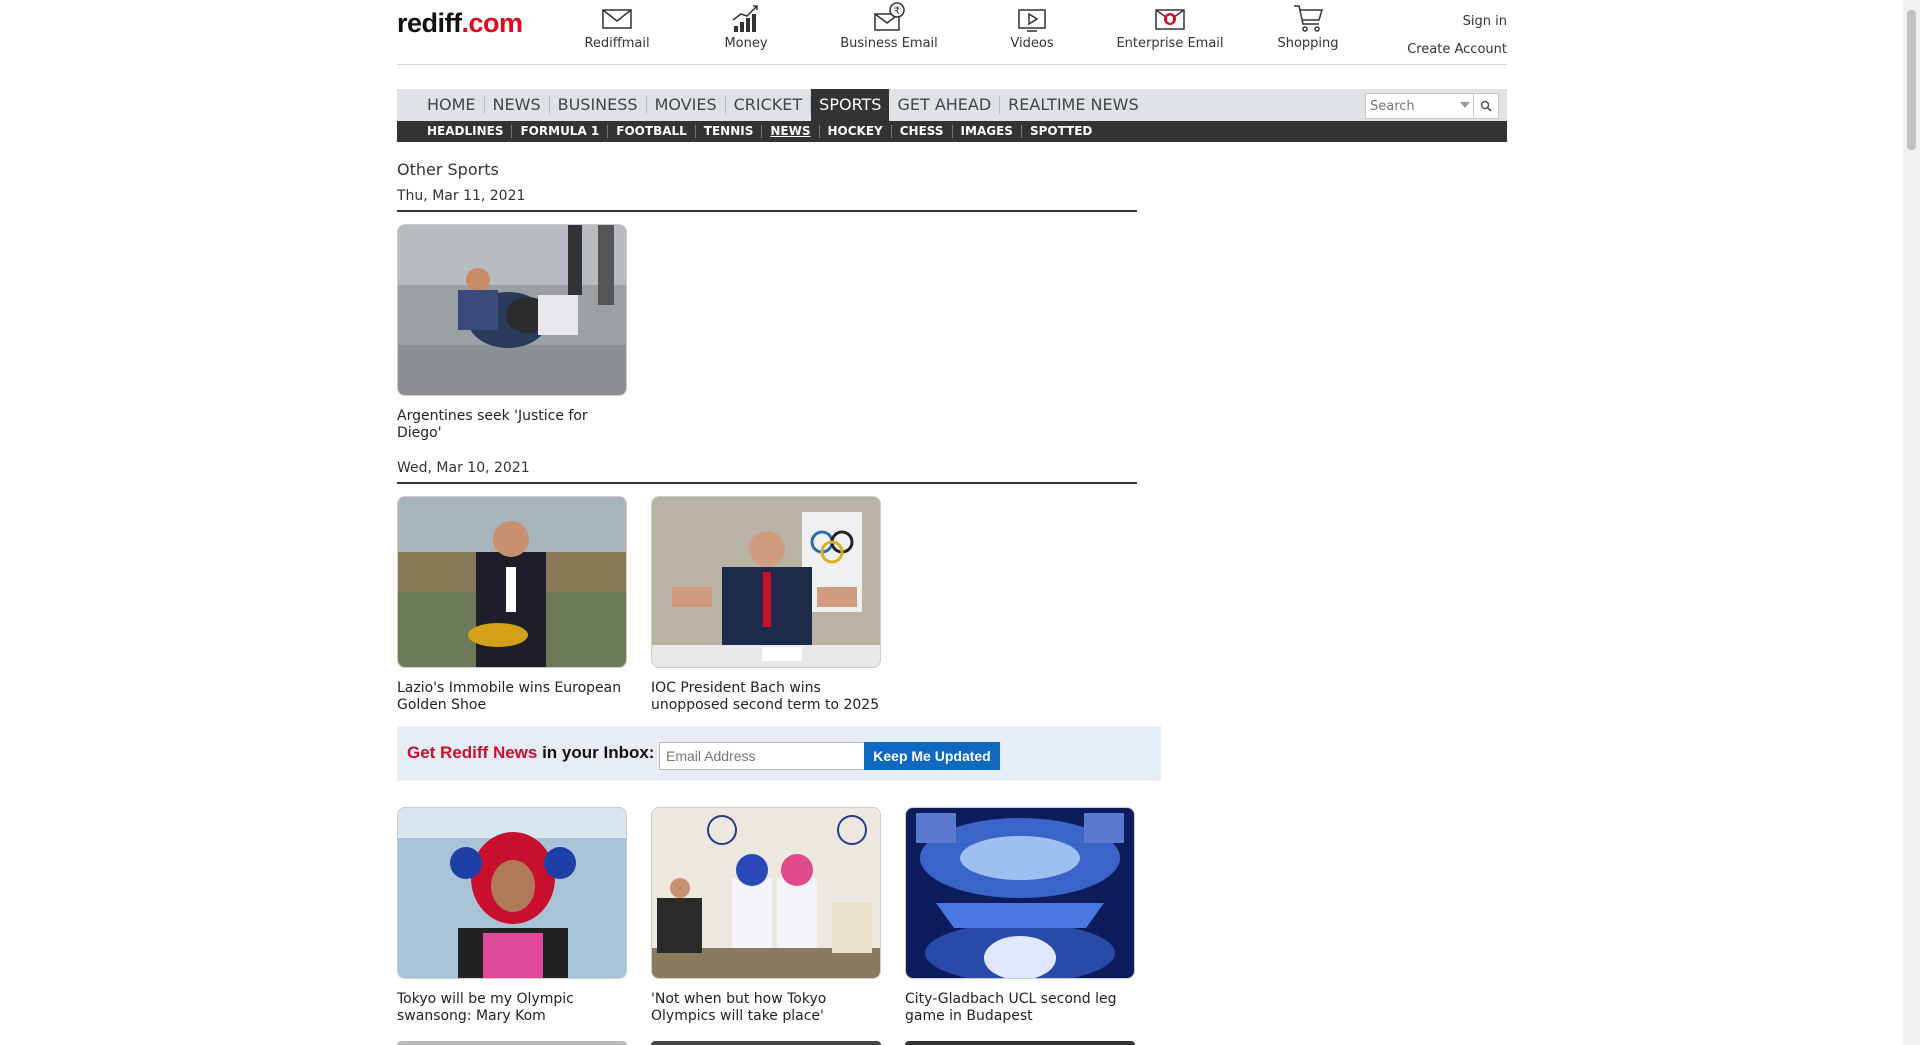  Describe the element at coordinates (598, 105) in the screenshot. I see `nav-business: BUSINESS` at that location.